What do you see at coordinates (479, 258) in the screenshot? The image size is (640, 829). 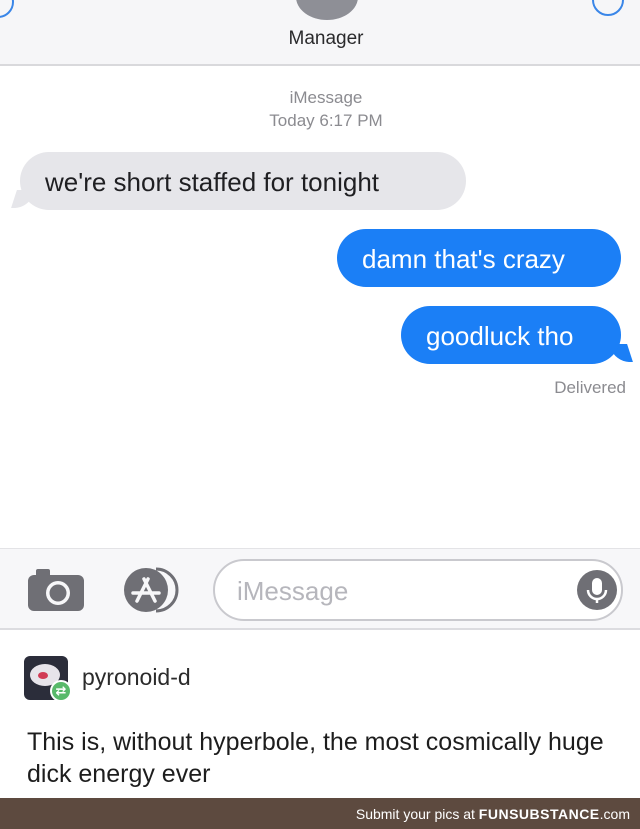 I see `outgoing-message-bubble: damn that's crazy` at bounding box center [479, 258].